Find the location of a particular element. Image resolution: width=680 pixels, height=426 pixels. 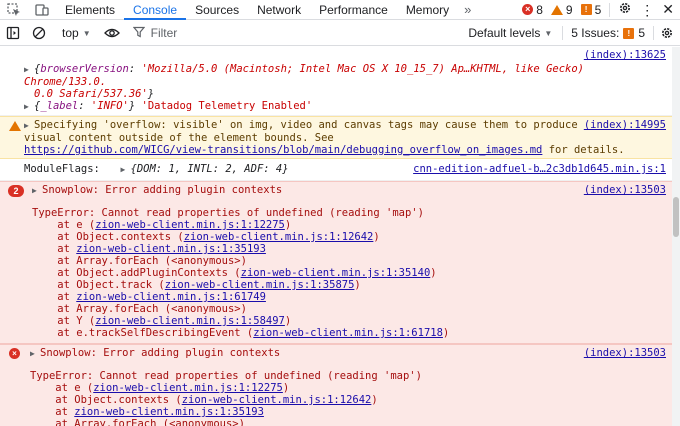

issues-button: 5 Issues: ! 5 is located at coordinates (608, 33).